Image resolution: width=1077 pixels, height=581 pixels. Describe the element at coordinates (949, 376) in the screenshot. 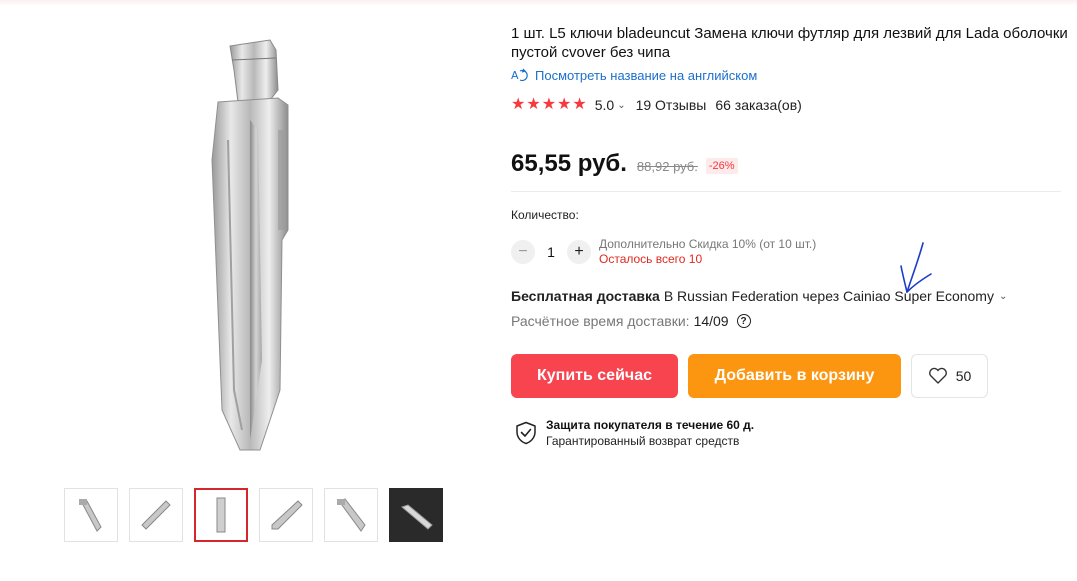

I see `wishlist-button: 50` at that location.